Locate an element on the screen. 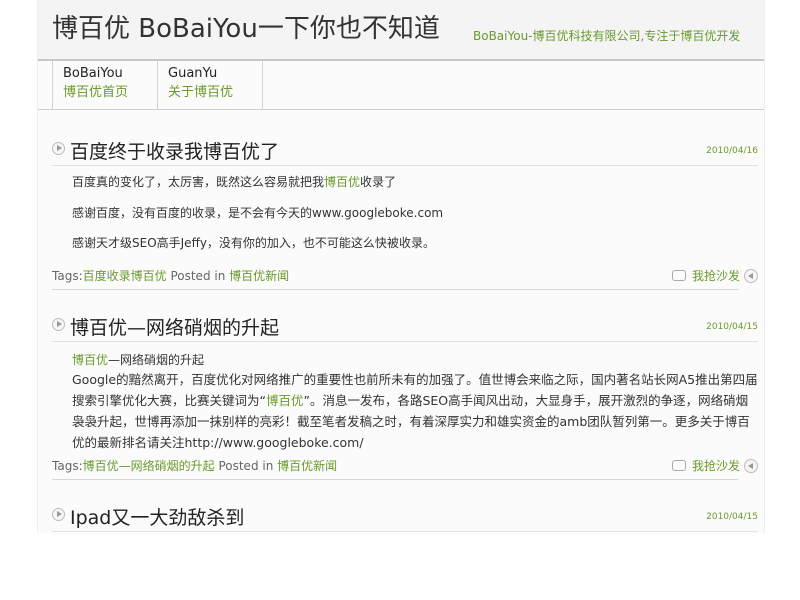 The image size is (800, 600). nav-item-about: GuanYu 关于博百优 is located at coordinates (210, 85).